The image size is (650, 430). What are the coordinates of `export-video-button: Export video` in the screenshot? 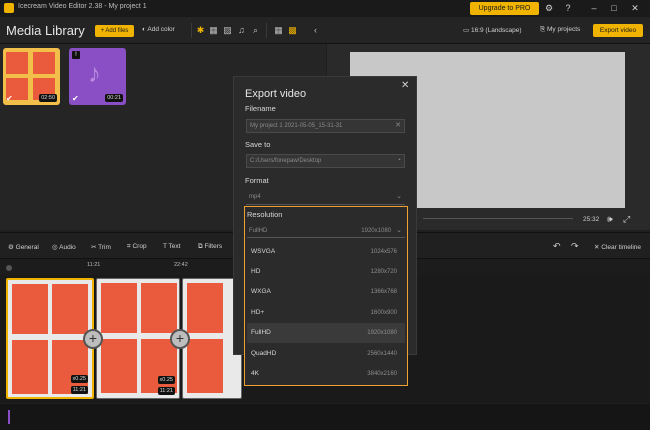 It's located at (618, 30).